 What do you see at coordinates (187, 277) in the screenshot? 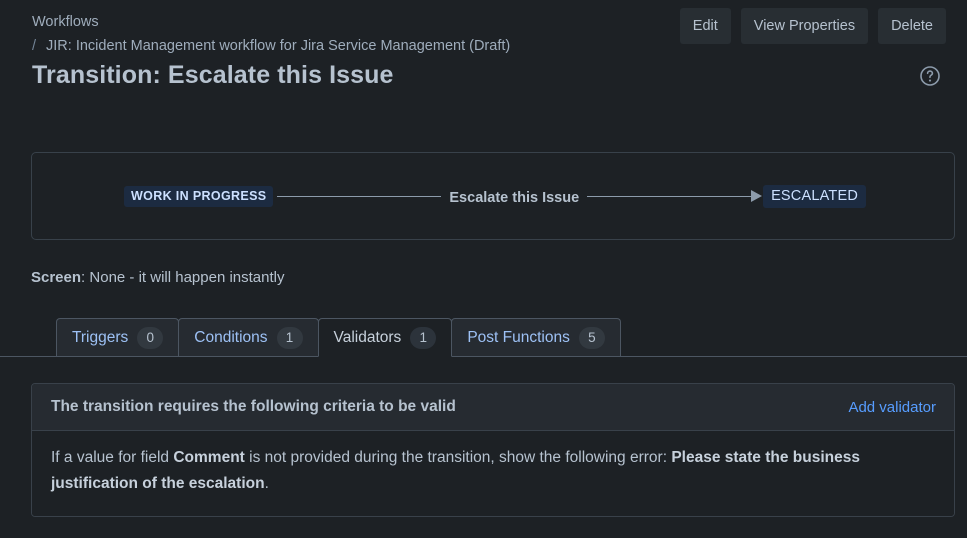
I see `screen-value: None - it will happen instantly` at bounding box center [187, 277].